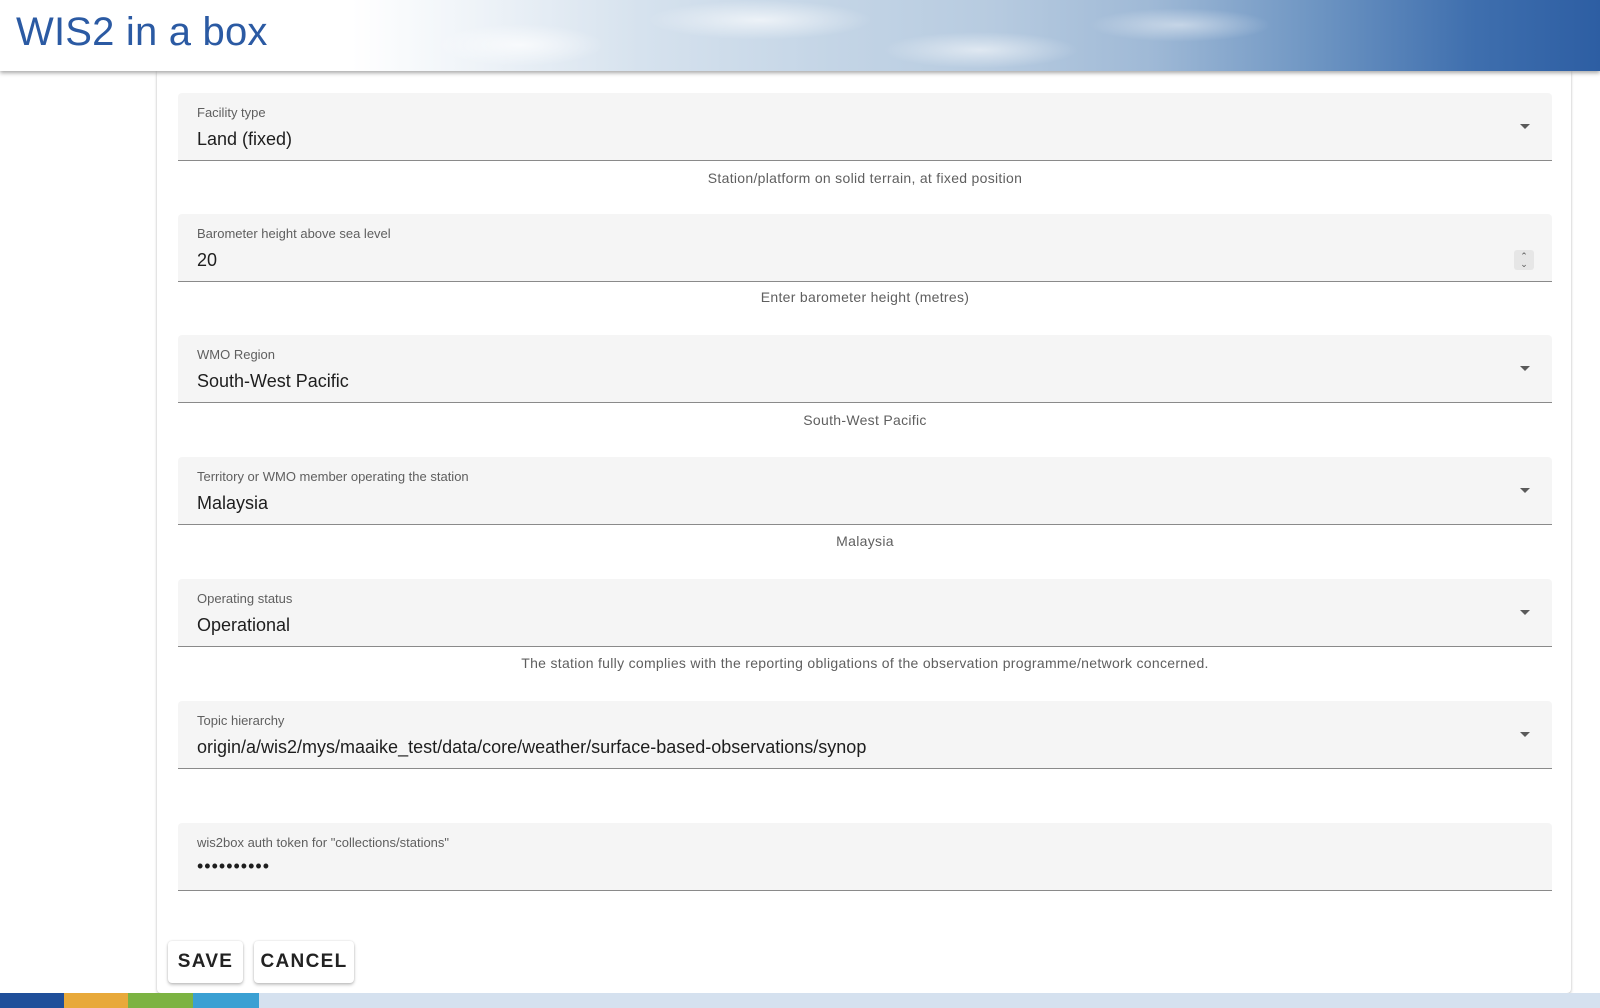 This screenshot has height=1008, width=1600. Describe the element at coordinates (865, 127) in the screenshot. I see `facility-type-select: Facility type Land (fixed)` at that location.